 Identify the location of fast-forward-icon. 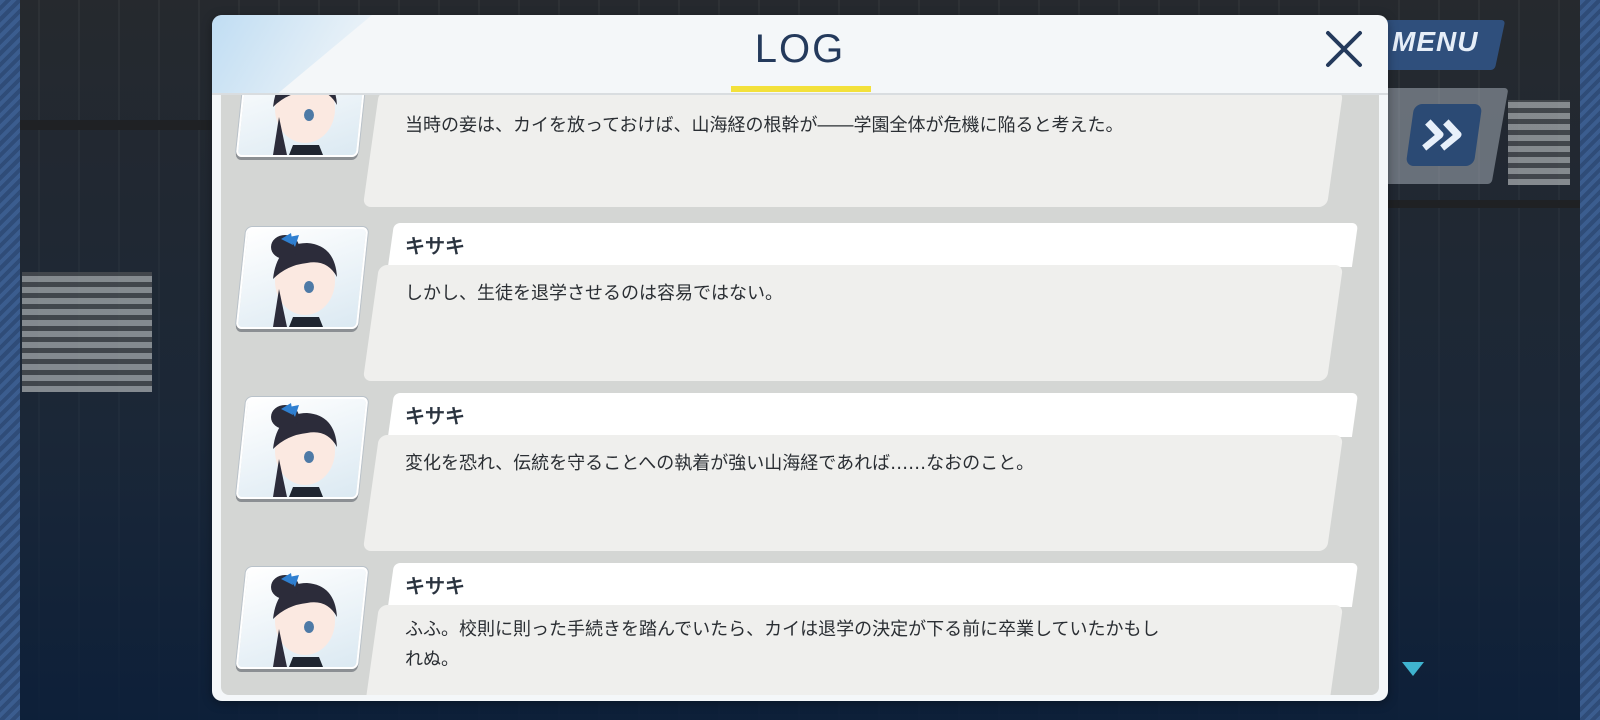
(1442, 135).